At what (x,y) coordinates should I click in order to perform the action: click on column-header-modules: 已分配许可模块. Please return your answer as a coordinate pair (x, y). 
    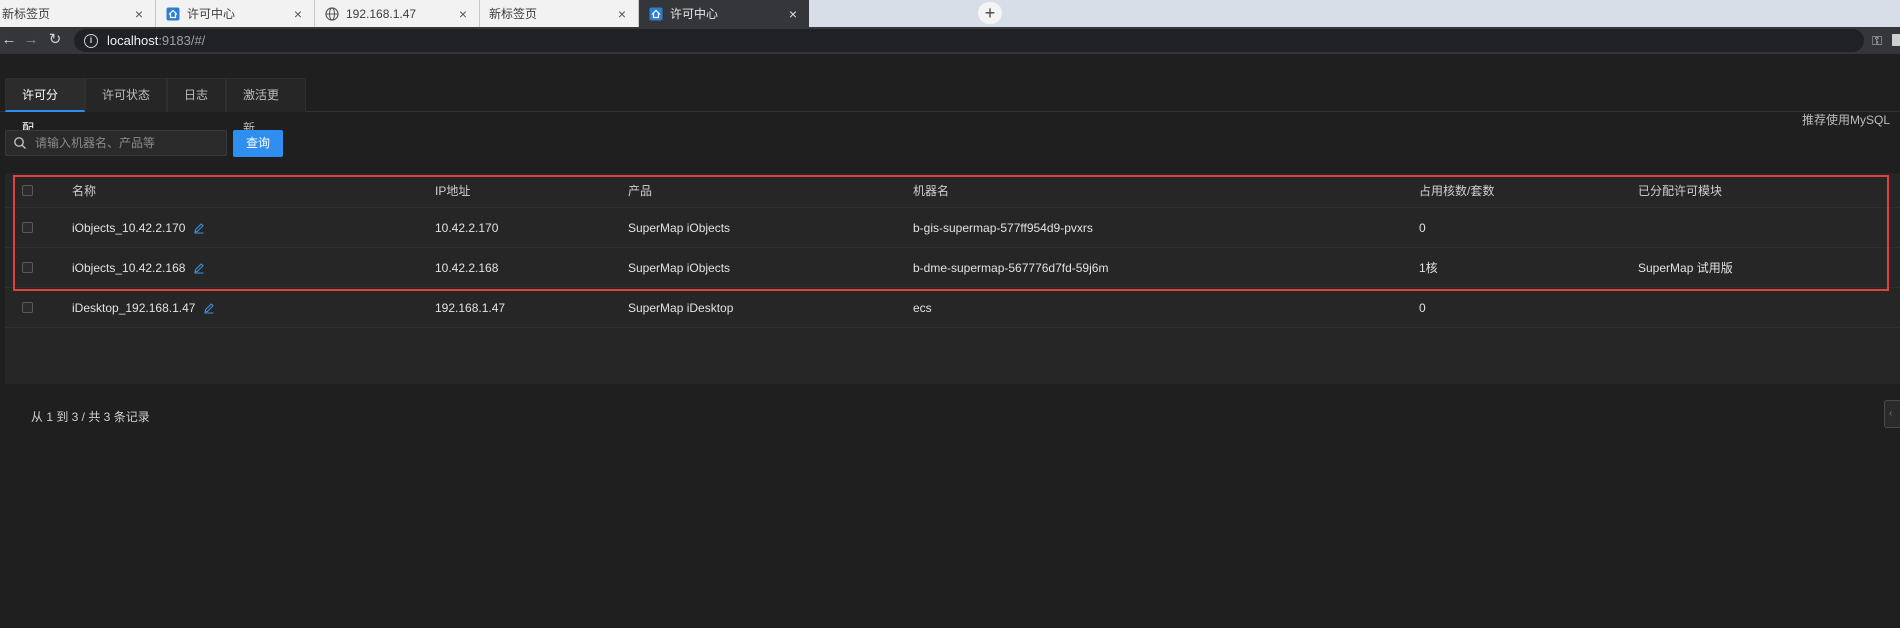
    Looking at the image, I should click on (1680, 190).